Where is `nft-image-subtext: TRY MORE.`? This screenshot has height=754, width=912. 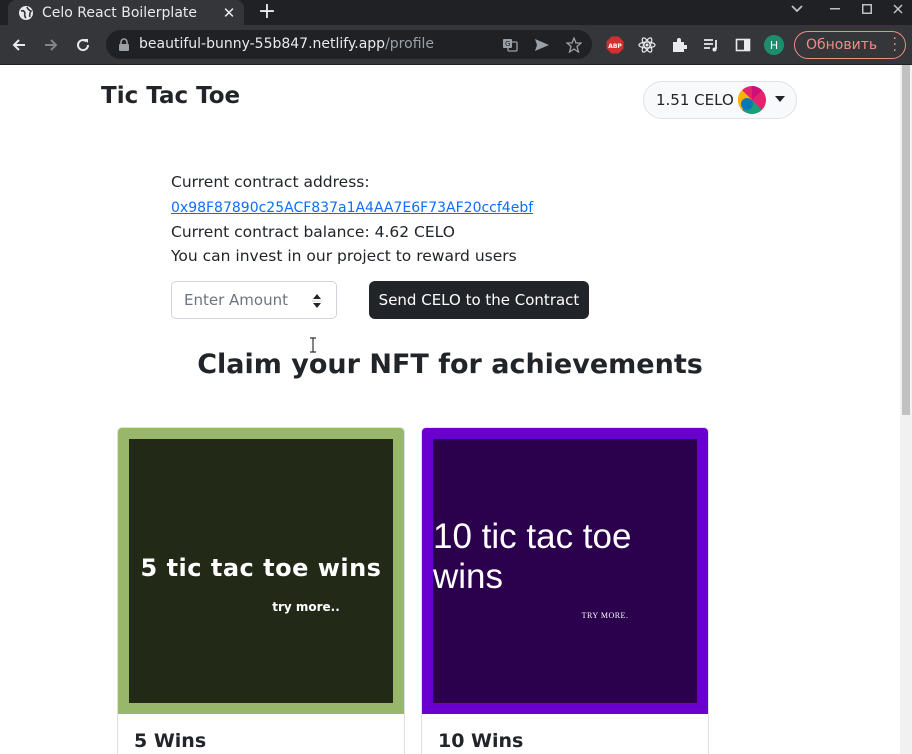 nft-image-subtext: TRY MORE. is located at coordinates (605, 615).